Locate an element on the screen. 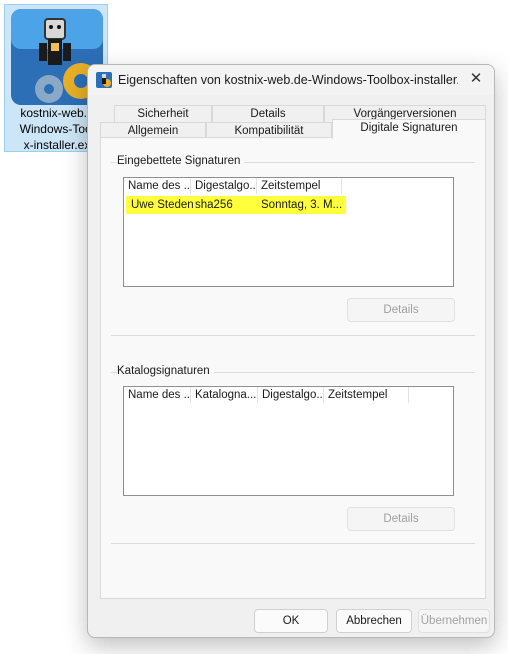 The height and width of the screenshot is (654, 508). ok-button: OK is located at coordinates (291, 621).